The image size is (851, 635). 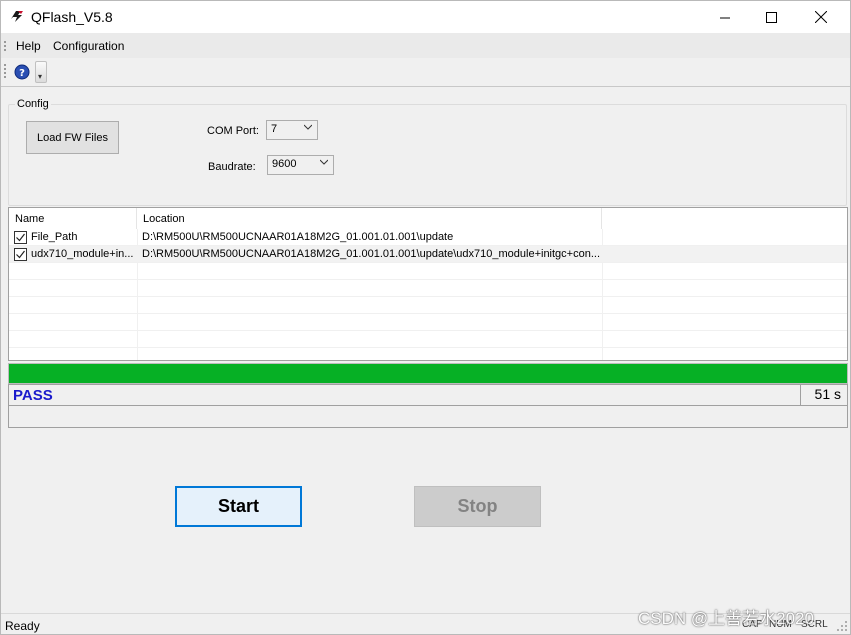 I want to click on progress-bar-fill, so click(x=428, y=373).